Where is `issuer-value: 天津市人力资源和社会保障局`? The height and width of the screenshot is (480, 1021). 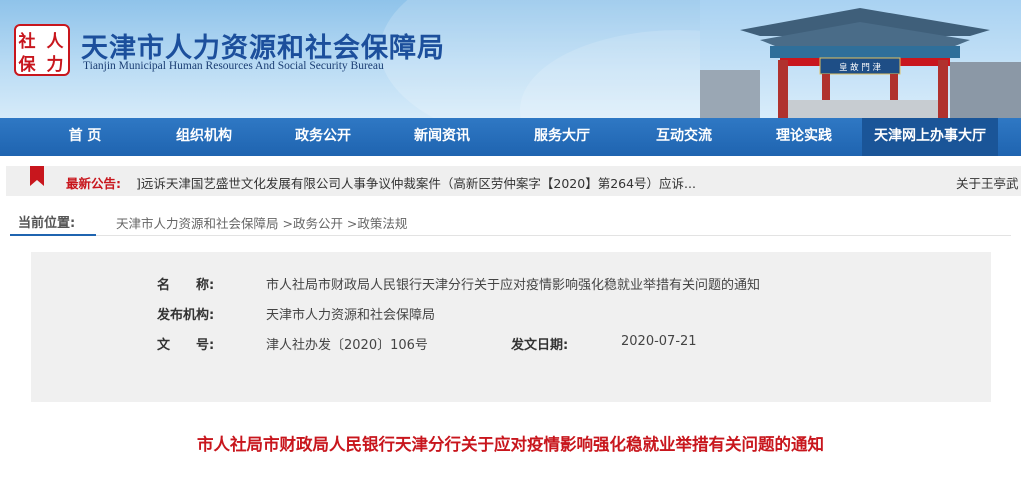 issuer-value: 天津市人力资源和社会保障局 is located at coordinates (351, 315).